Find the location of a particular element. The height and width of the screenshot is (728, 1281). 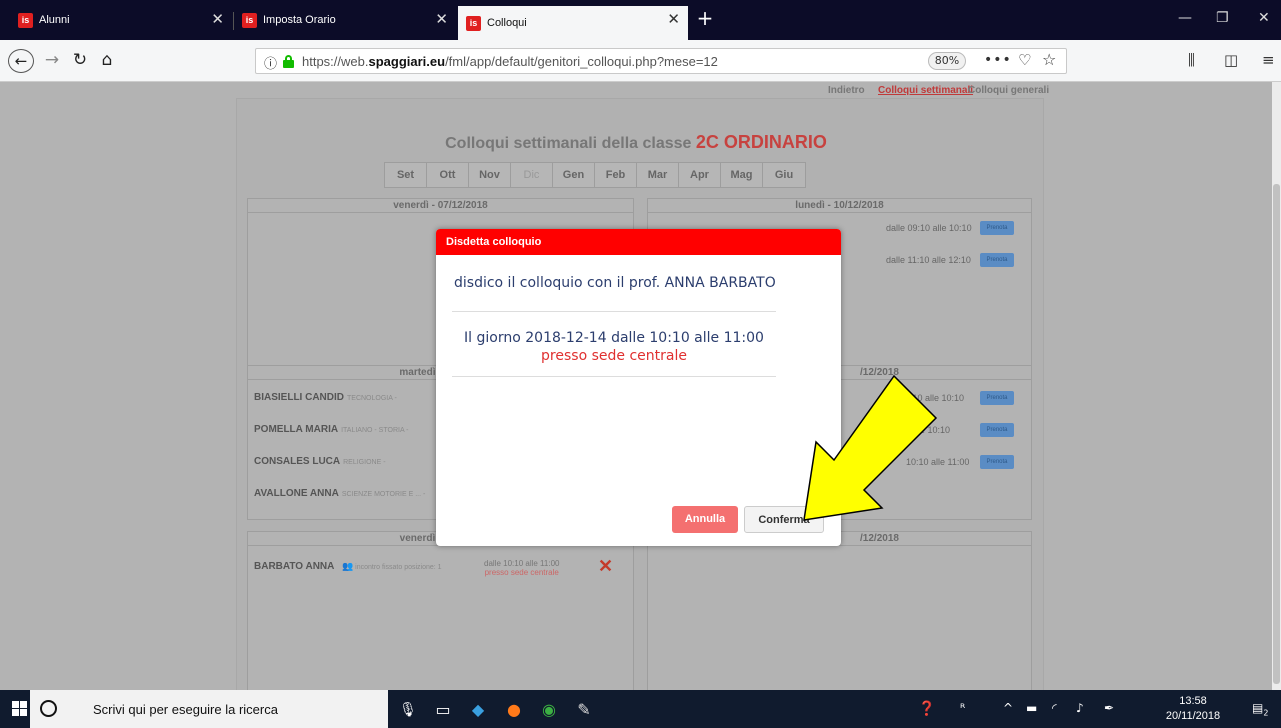

month-mag: Mag is located at coordinates (742, 175).